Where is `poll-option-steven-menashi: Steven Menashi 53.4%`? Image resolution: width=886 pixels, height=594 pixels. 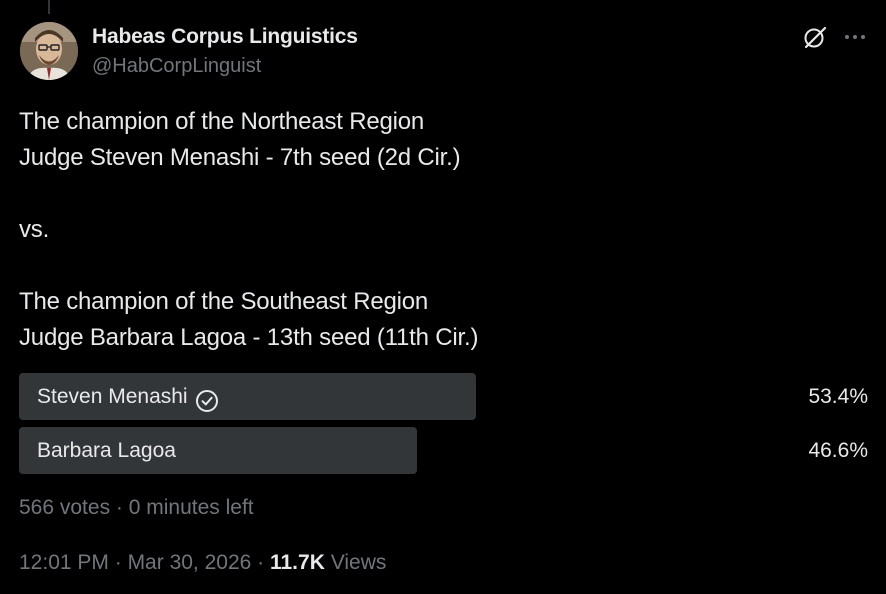
poll-option-steven-menashi: Steven Menashi 53.4% is located at coordinates (443, 396).